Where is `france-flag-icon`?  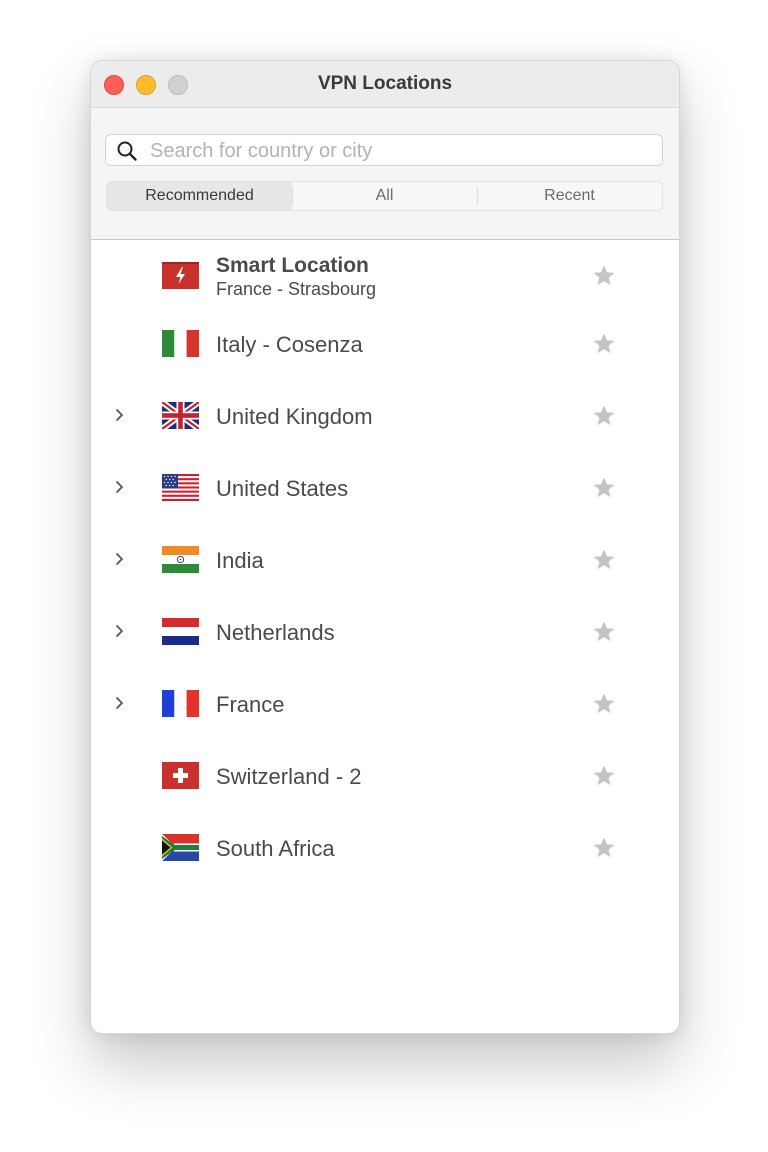 france-flag-icon is located at coordinates (180, 703).